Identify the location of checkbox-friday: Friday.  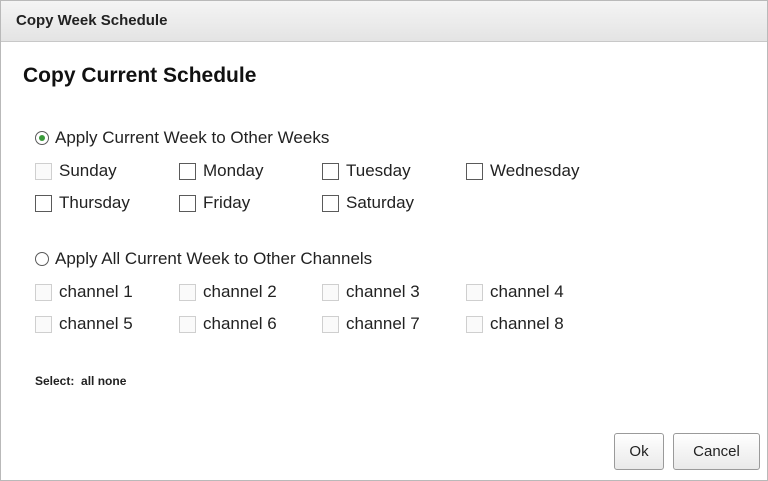
(214, 203).